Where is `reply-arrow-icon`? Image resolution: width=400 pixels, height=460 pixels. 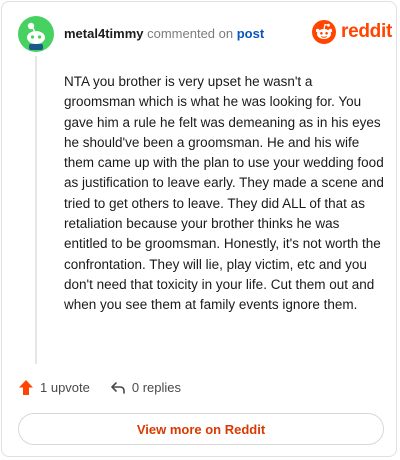 reply-arrow-icon is located at coordinates (118, 387).